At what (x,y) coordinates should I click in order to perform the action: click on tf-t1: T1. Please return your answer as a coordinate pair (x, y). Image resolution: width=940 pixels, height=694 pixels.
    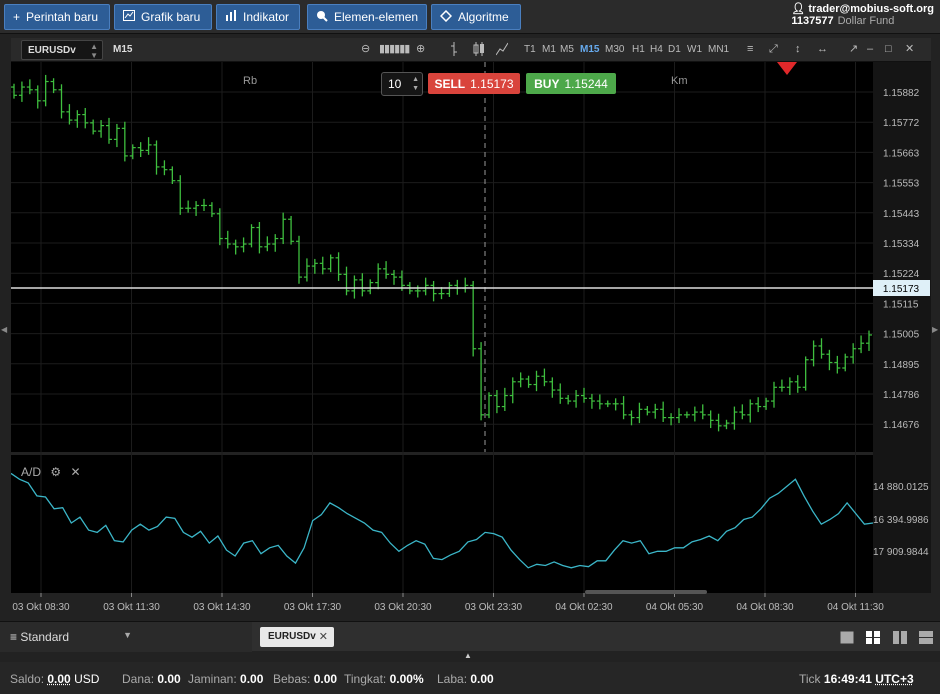
    Looking at the image, I should click on (530, 49).